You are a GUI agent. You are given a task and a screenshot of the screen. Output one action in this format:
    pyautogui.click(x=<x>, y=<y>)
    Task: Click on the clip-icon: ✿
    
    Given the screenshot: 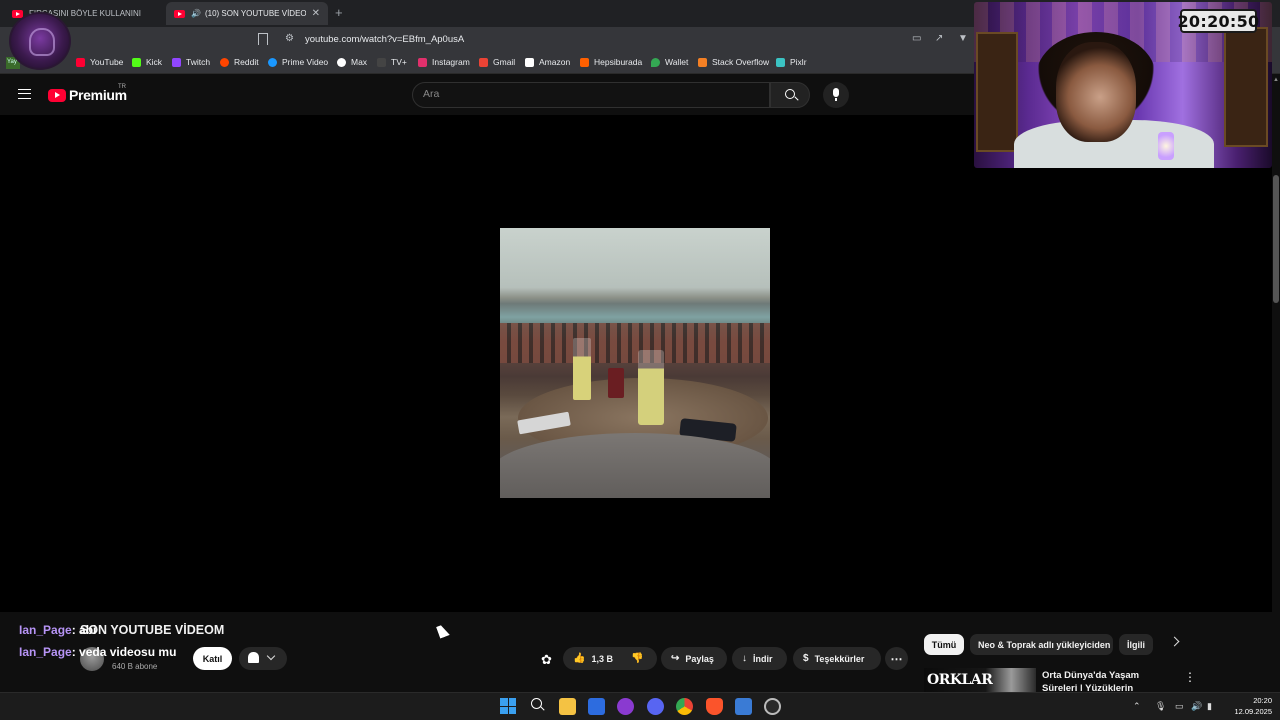 What is the action you would take?
    pyautogui.click(x=546, y=660)
    